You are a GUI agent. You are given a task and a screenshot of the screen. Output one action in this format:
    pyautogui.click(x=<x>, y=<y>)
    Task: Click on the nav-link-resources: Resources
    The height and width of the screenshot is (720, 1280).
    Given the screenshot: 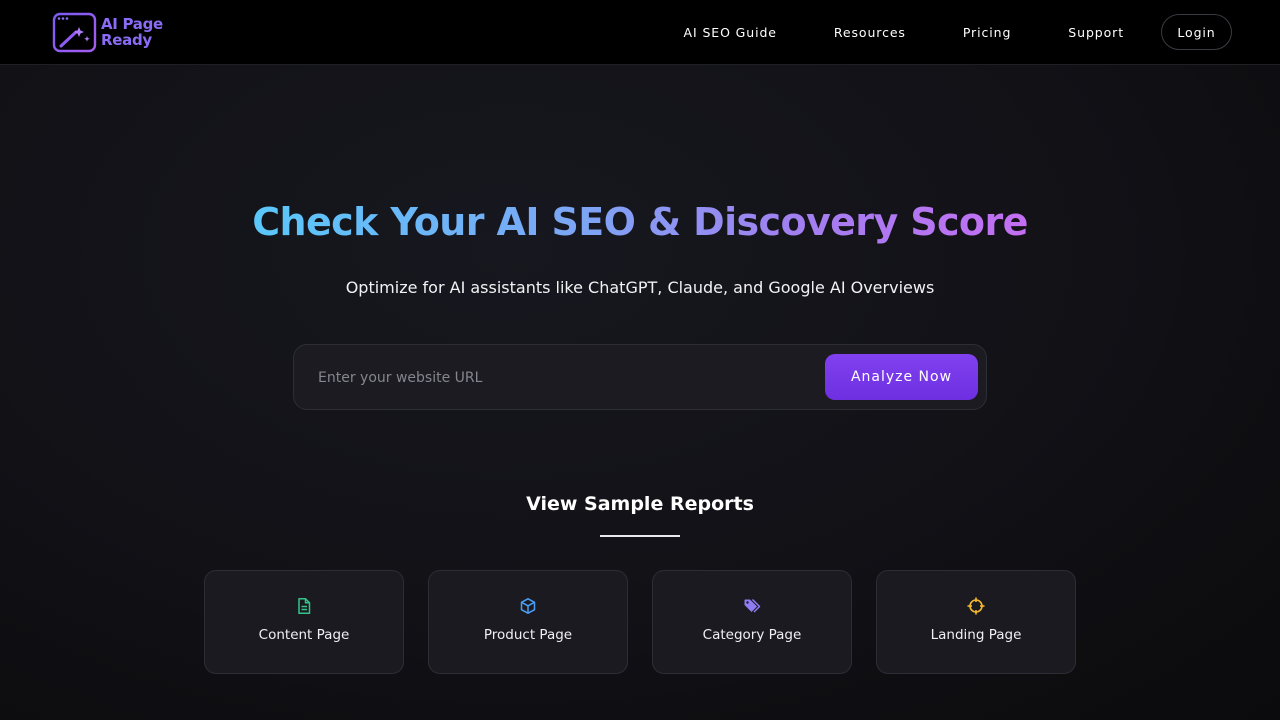 What is the action you would take?
    pyautogui.click(x=870, y=32)
    